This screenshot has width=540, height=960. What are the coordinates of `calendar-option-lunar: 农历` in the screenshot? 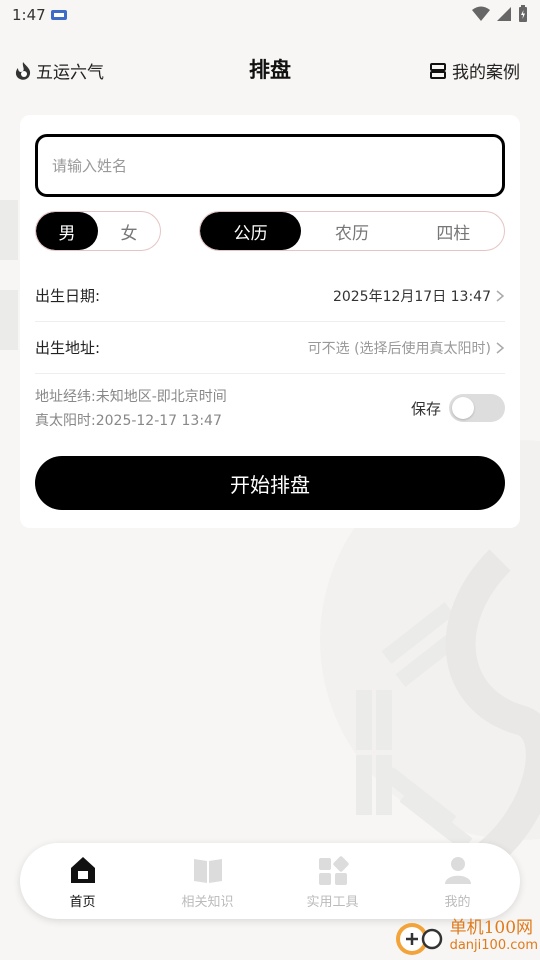 It's located at (351, 231).